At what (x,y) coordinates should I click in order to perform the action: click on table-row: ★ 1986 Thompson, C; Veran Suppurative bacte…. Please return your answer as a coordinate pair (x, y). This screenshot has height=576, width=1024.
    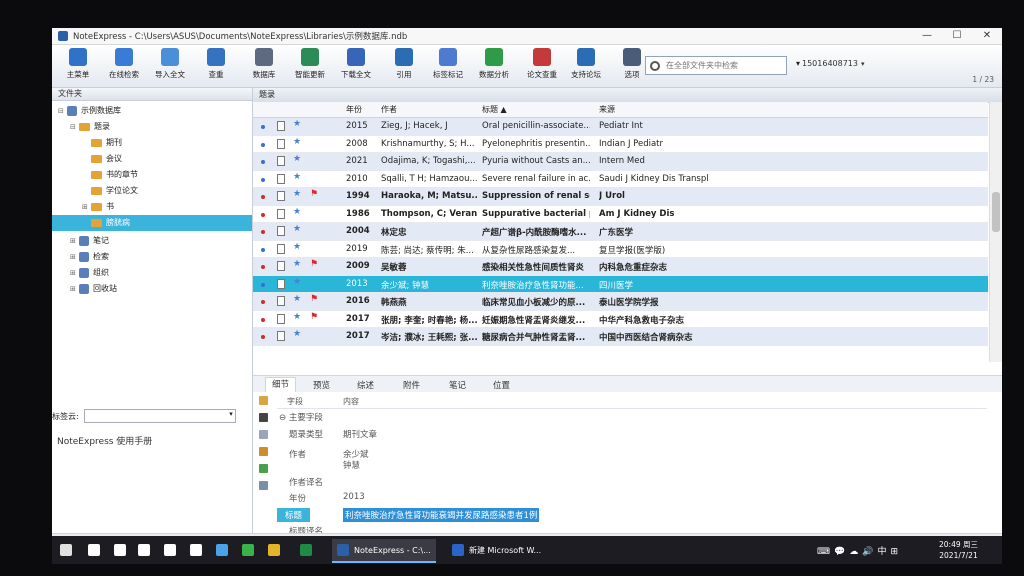
    Looking at the image, I should click on (620, 214).